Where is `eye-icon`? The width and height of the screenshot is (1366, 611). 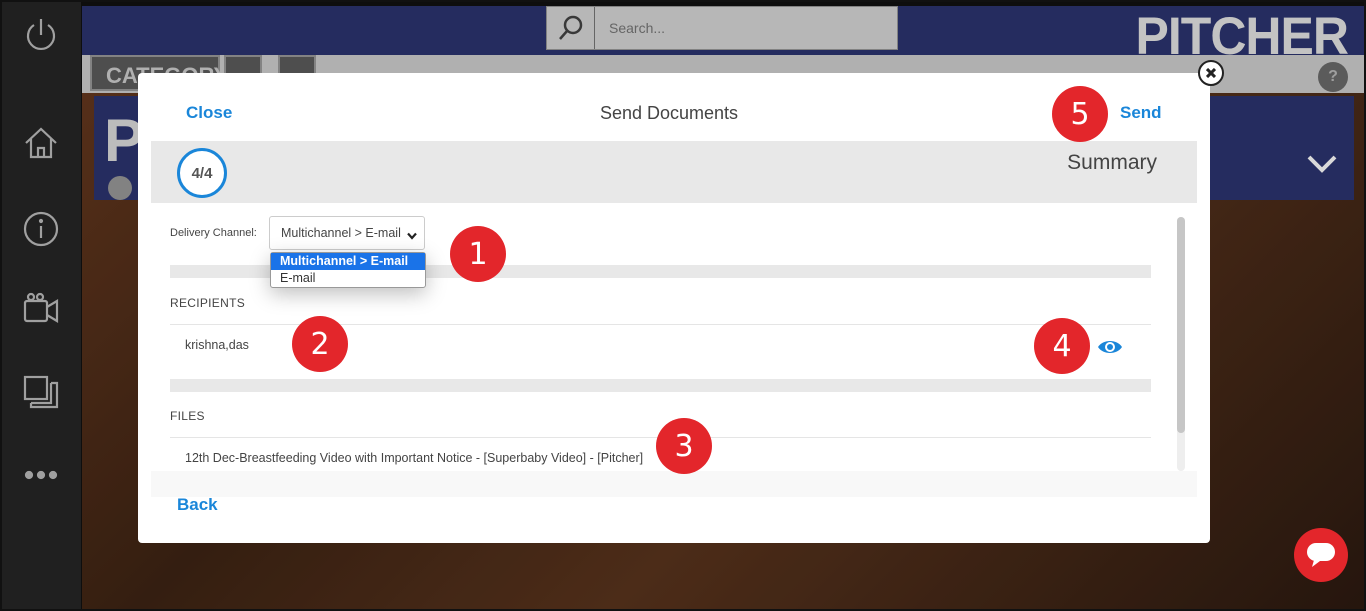 eye-icon is located at coordinates (1110, 347).